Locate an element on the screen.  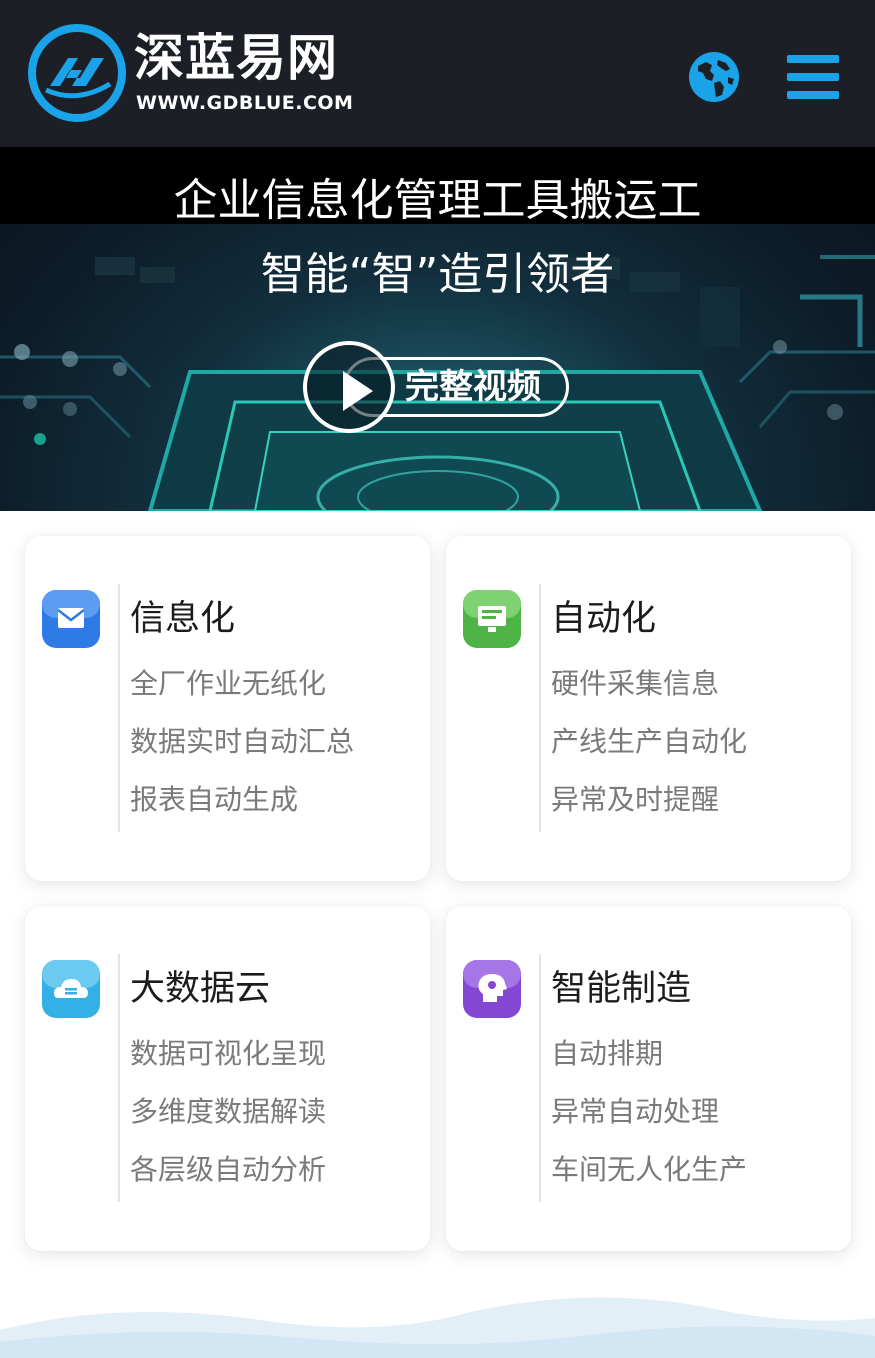
card-title: 智能制造 is located at coordinates (621, 989).